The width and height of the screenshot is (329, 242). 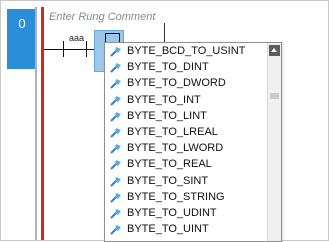 What do you see at coordinates (175, 148) in the screenshot?
I see `list-item-label: BYTE_TO_LWORD` at bounding box center [175, 148].